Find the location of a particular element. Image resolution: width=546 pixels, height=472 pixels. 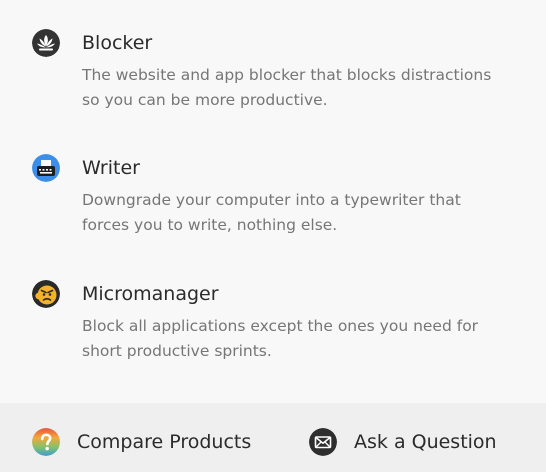

ask-question-link: Ask a Question is located at coordinates (419, 443).